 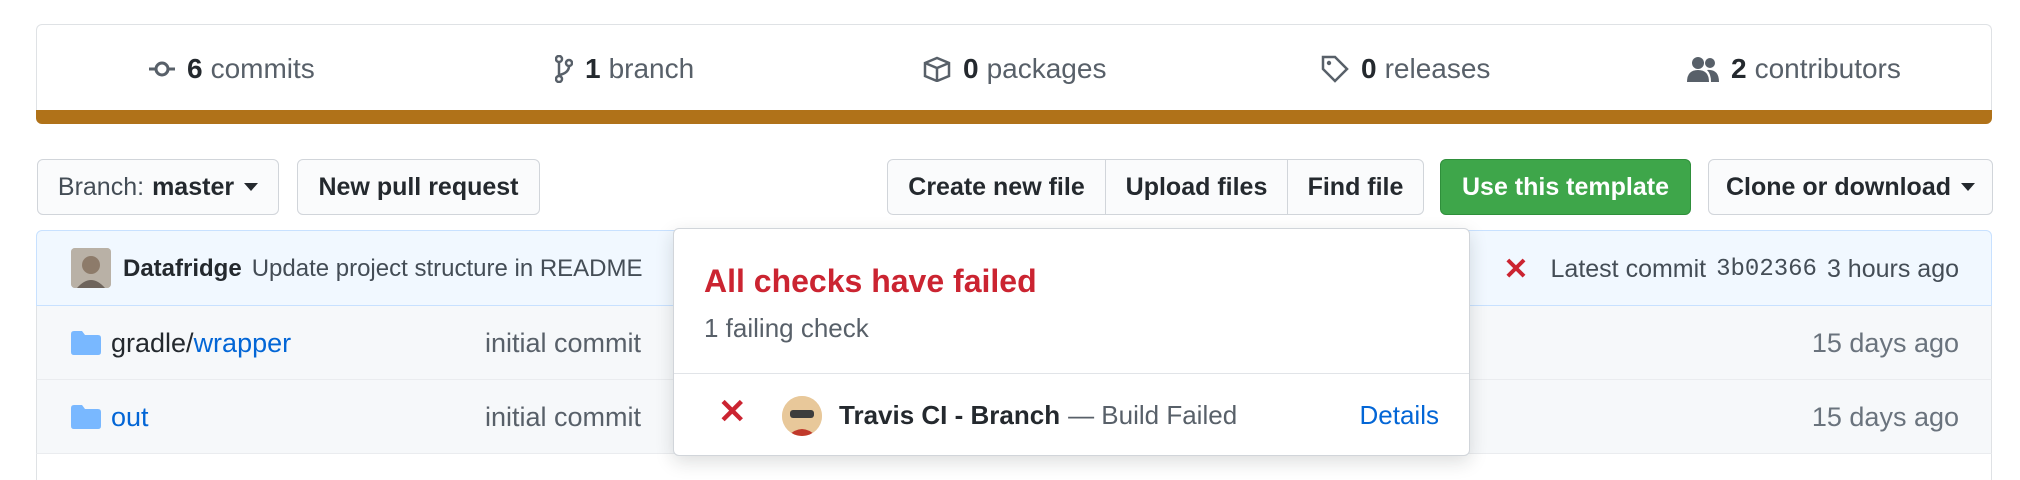 I want to click on contributors-count: 2, so click(x=1739, y=68).